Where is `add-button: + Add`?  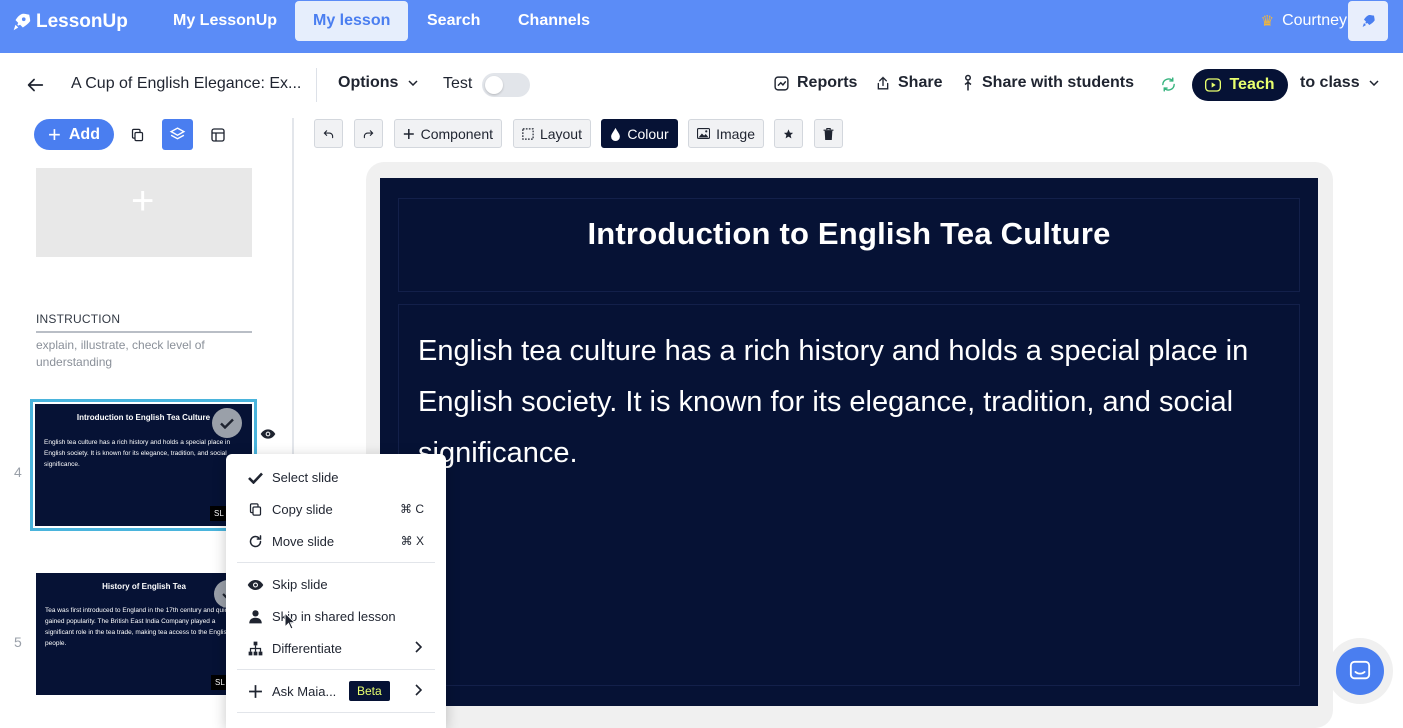
add-button: + Add is located at coordinates (74, 134).